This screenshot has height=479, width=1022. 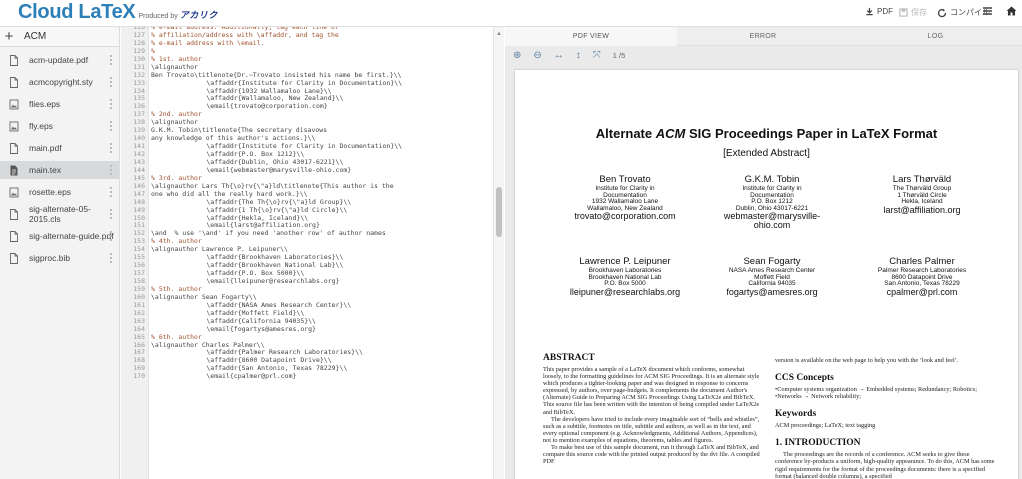 What do you see at coordinates (50, 258) in the screenshot?
I see `file-name: sigproc.bib` at bounding box center [50, 258].